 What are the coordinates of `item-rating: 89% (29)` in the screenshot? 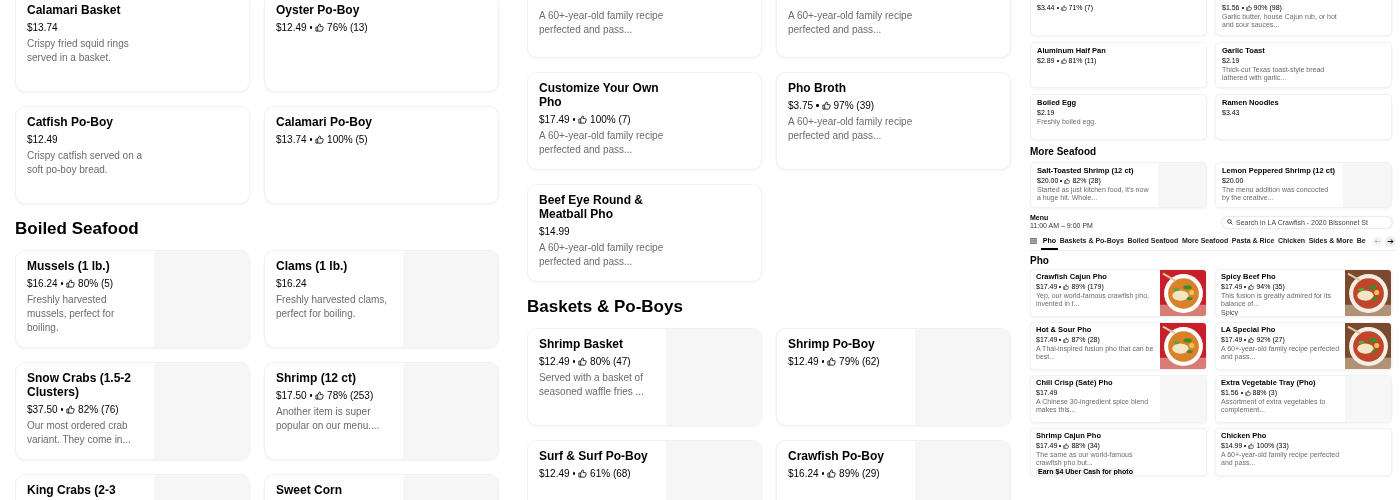 It's located at (859, 473).